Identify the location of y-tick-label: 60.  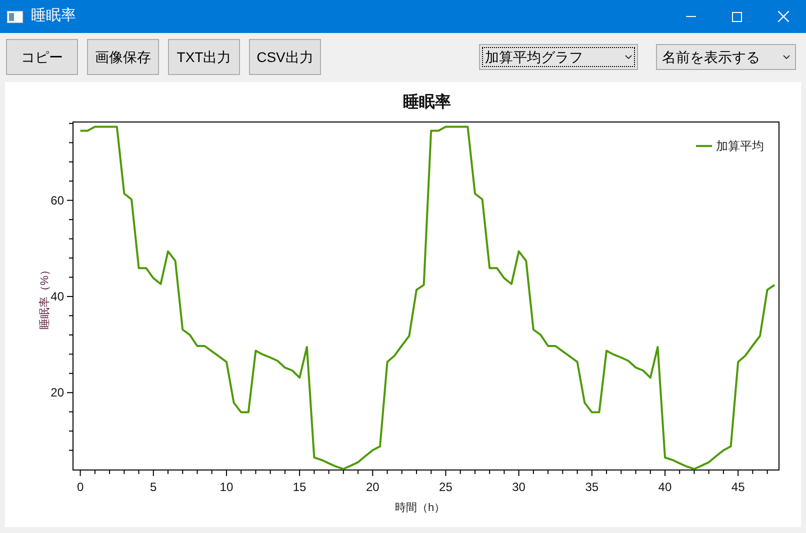
(57, 200).